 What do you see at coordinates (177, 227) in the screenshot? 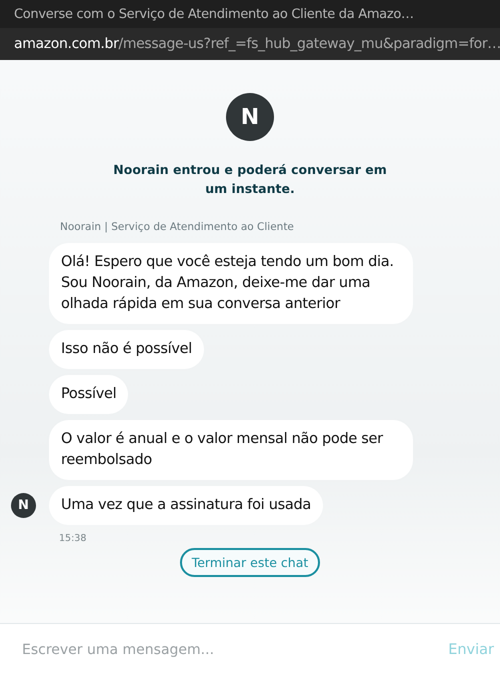
I see `sender-label: Noorain | Serviço de Atendimento ao Cliente` at bounding box center [177, 227].